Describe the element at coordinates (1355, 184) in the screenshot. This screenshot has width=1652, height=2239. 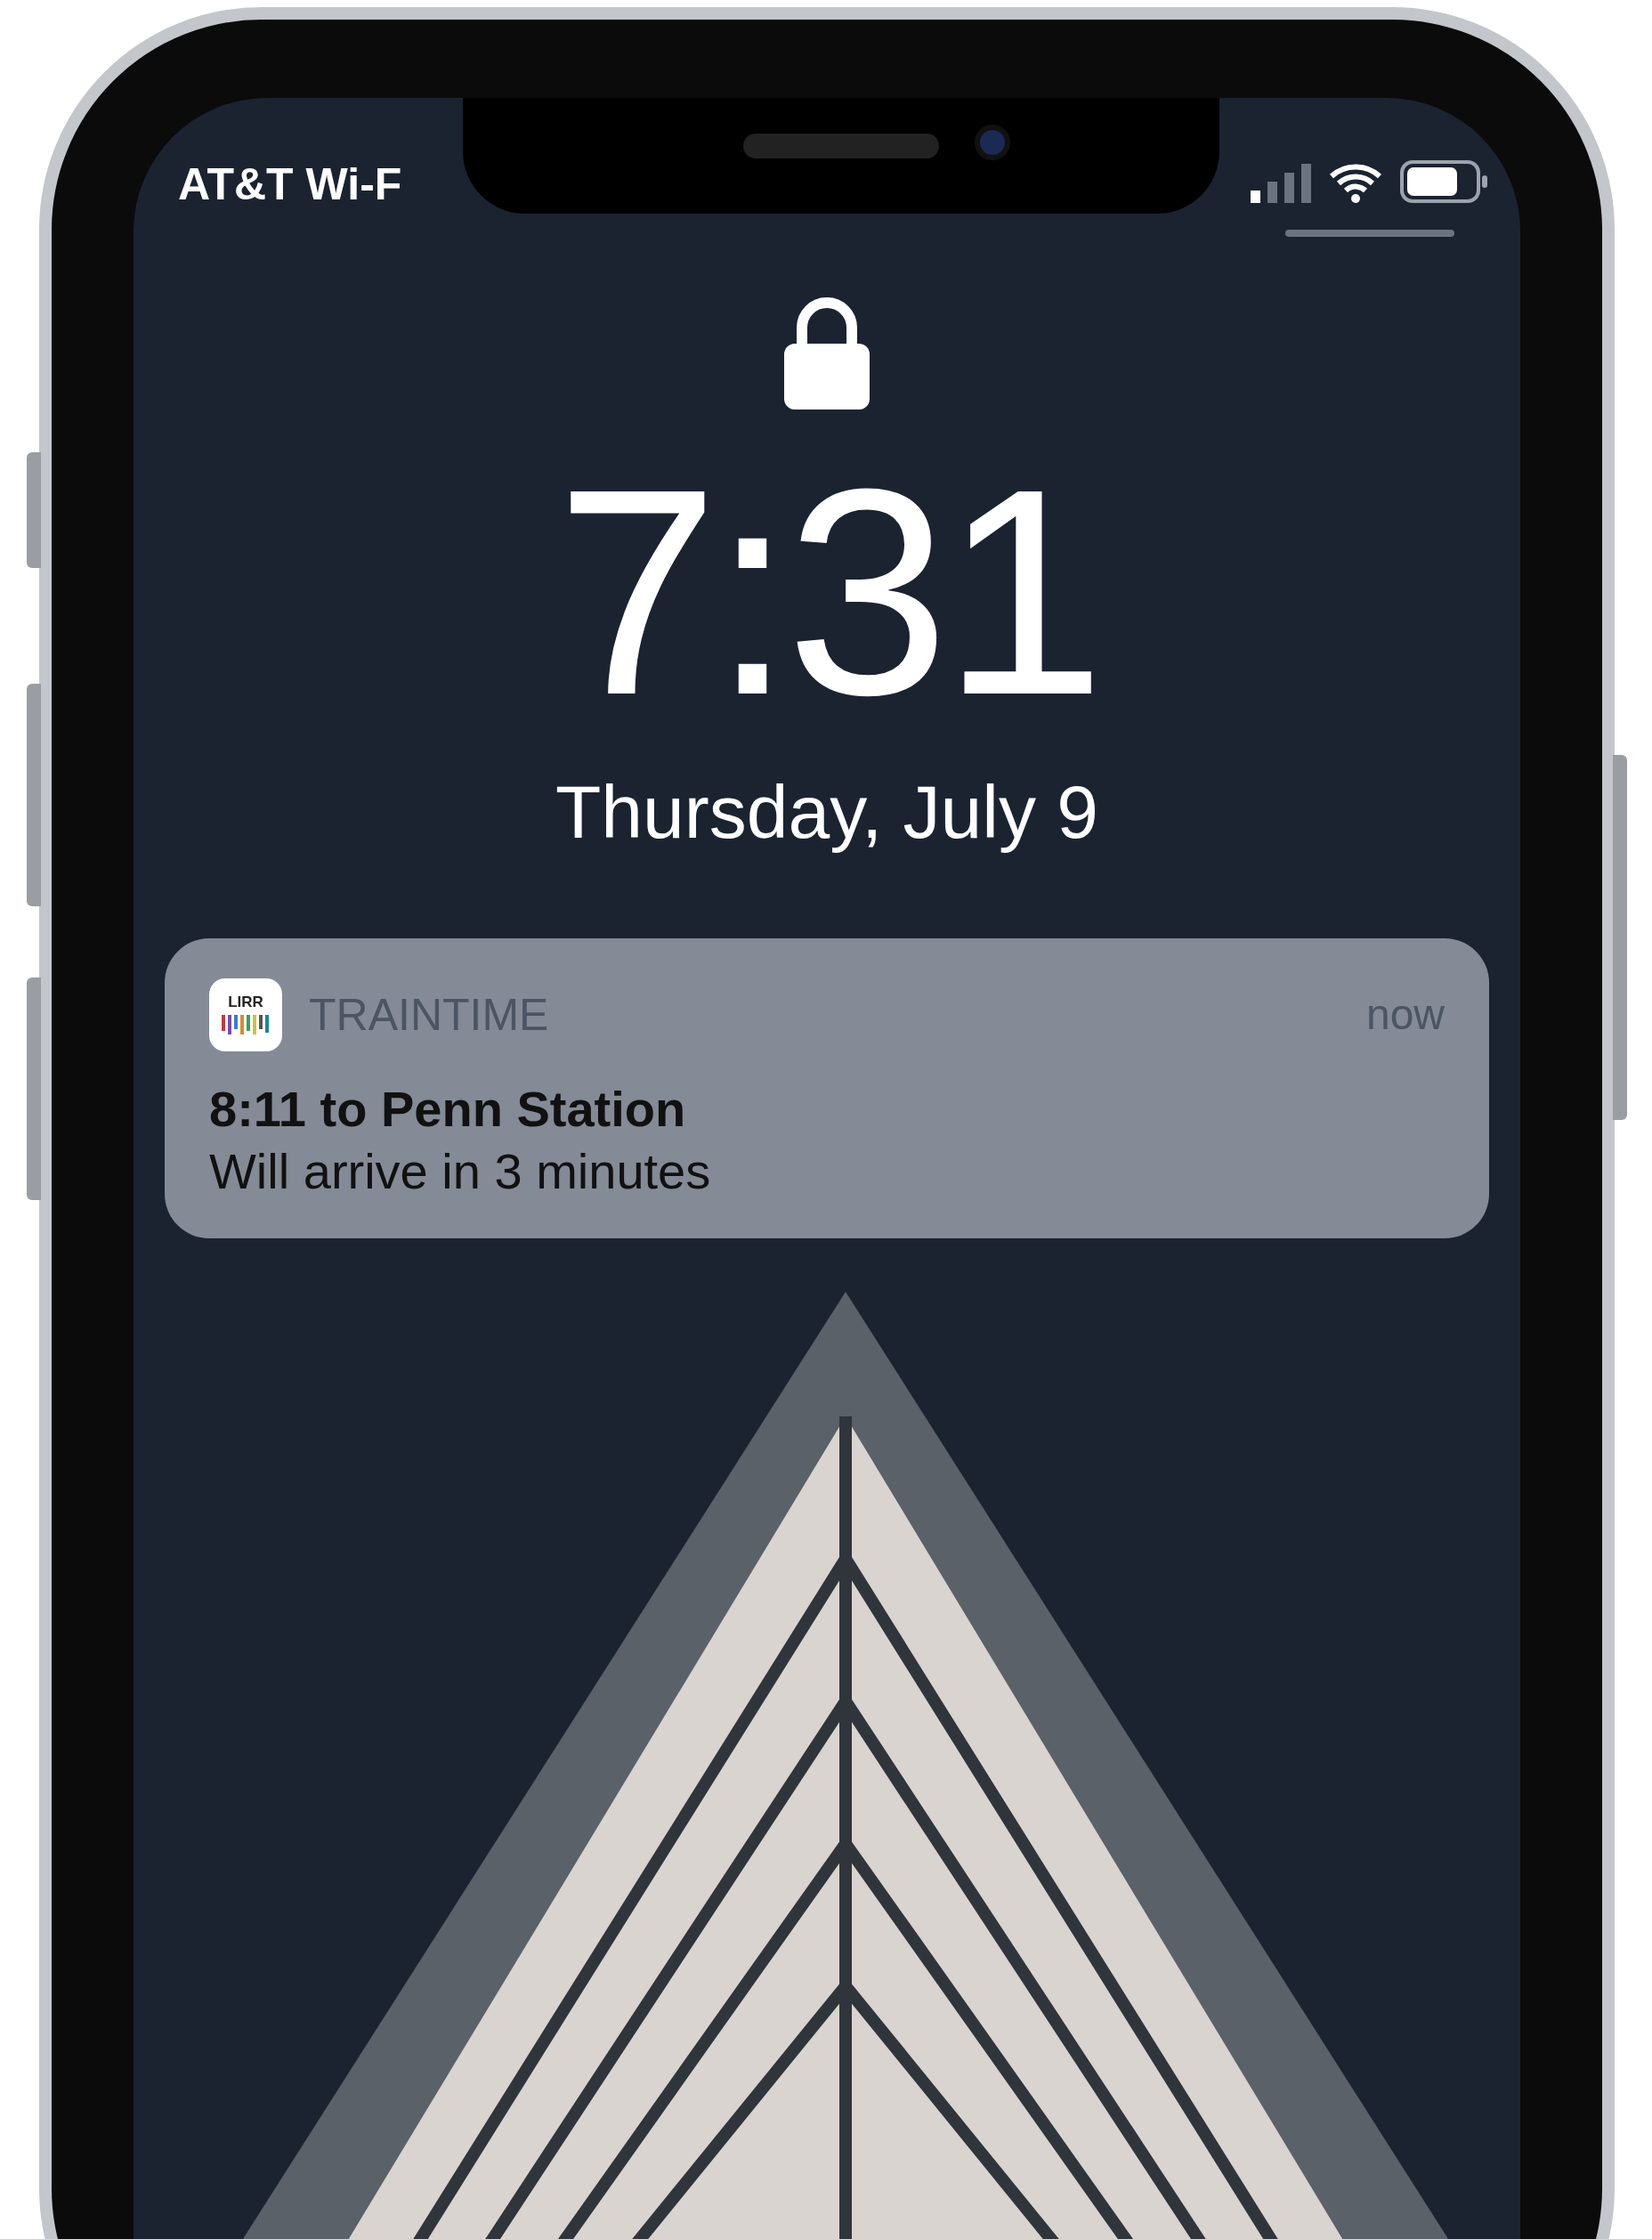
I see `wifi-icon` at that location.